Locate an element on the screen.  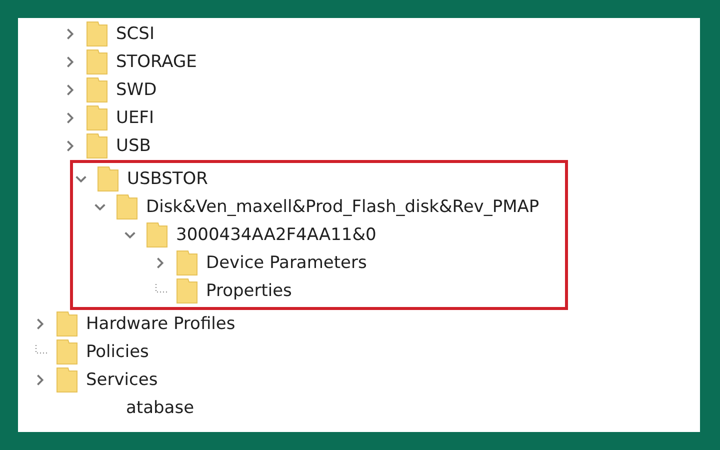
tree-item: USB is located at coordinates (133, 146).